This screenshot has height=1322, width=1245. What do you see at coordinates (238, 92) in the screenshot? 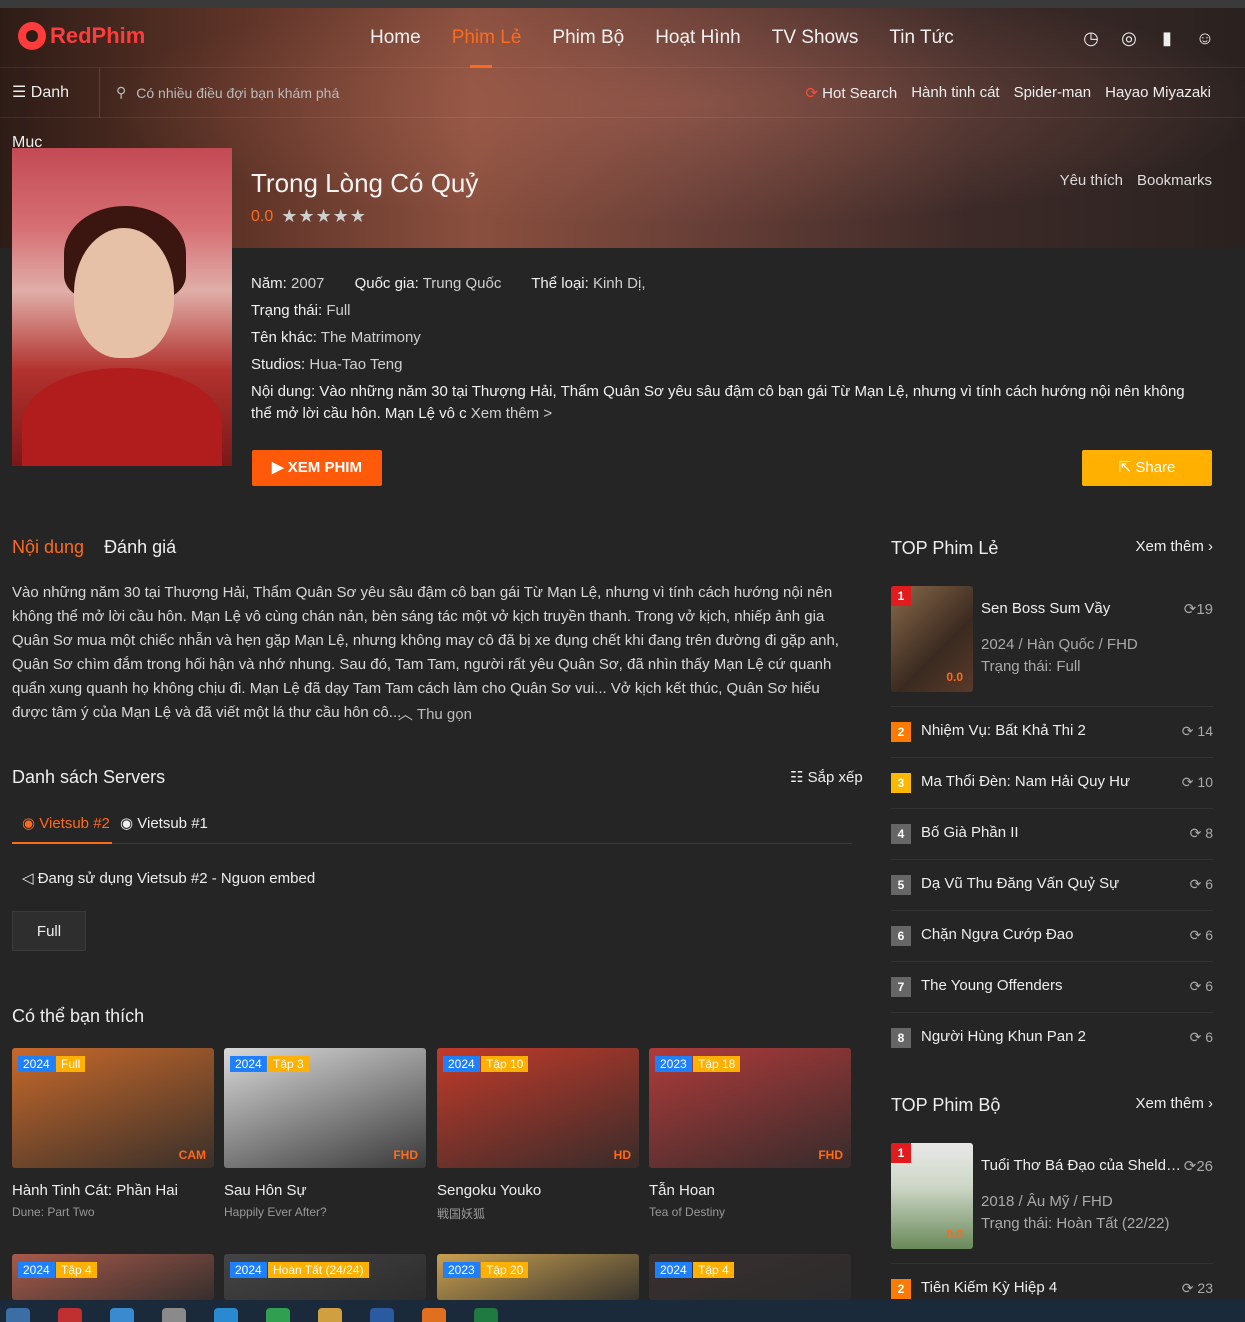
I see `search-placeholder: Có nhiều điều đợi bạn khám phá` at bounding box center [238, 92].